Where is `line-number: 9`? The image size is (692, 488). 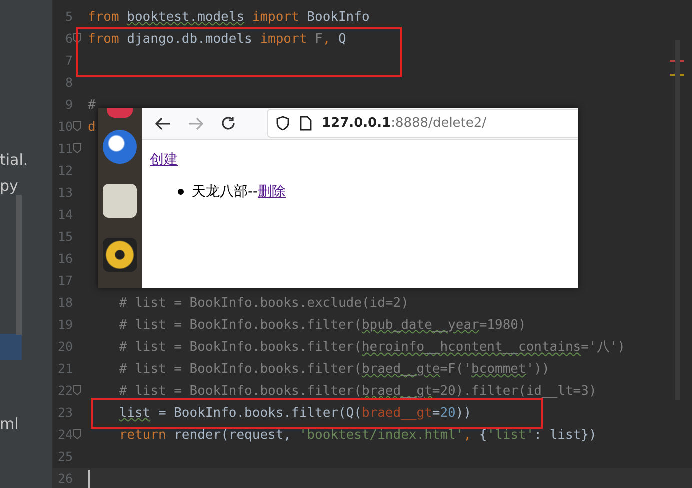
line-number: 9 is located at coordinates (68, 105).